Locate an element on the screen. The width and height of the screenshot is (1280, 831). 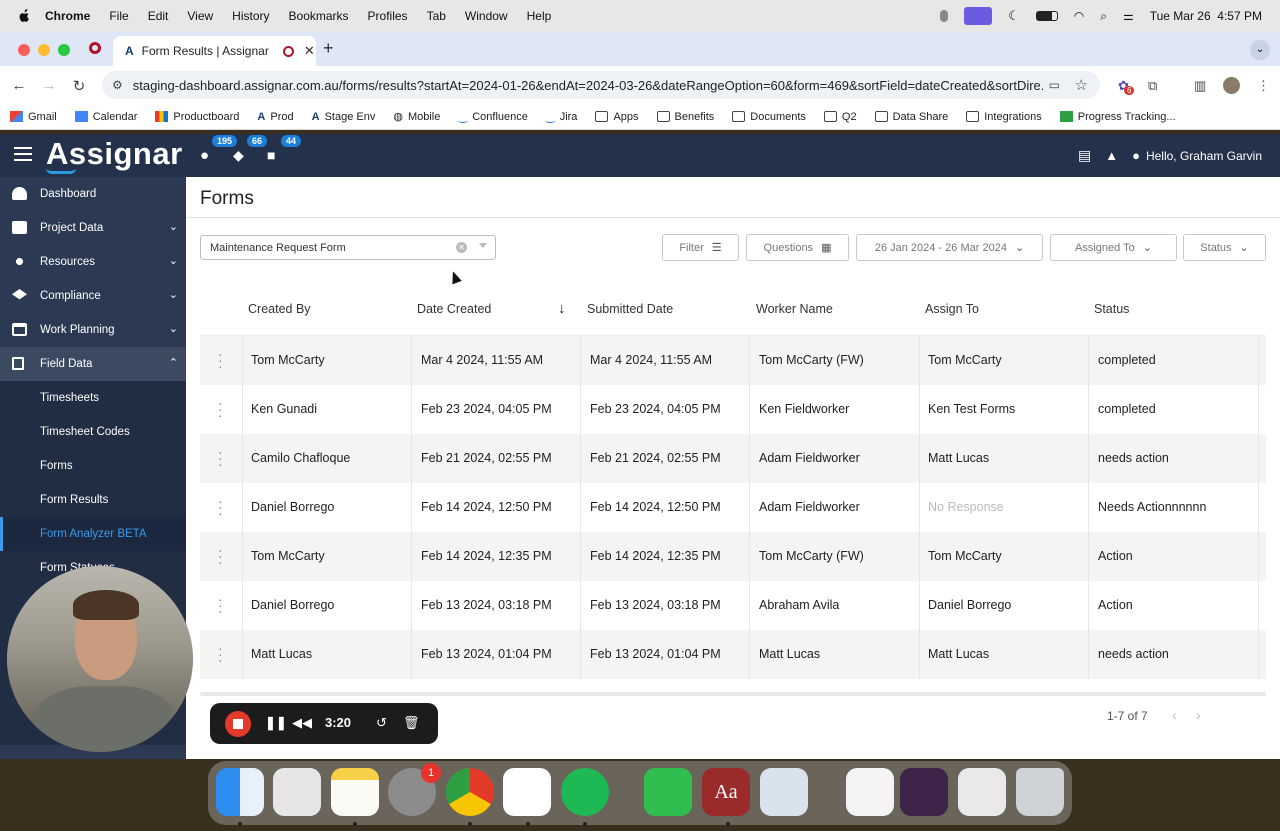
new-tab-button: + is located at coordinates (328, 48).